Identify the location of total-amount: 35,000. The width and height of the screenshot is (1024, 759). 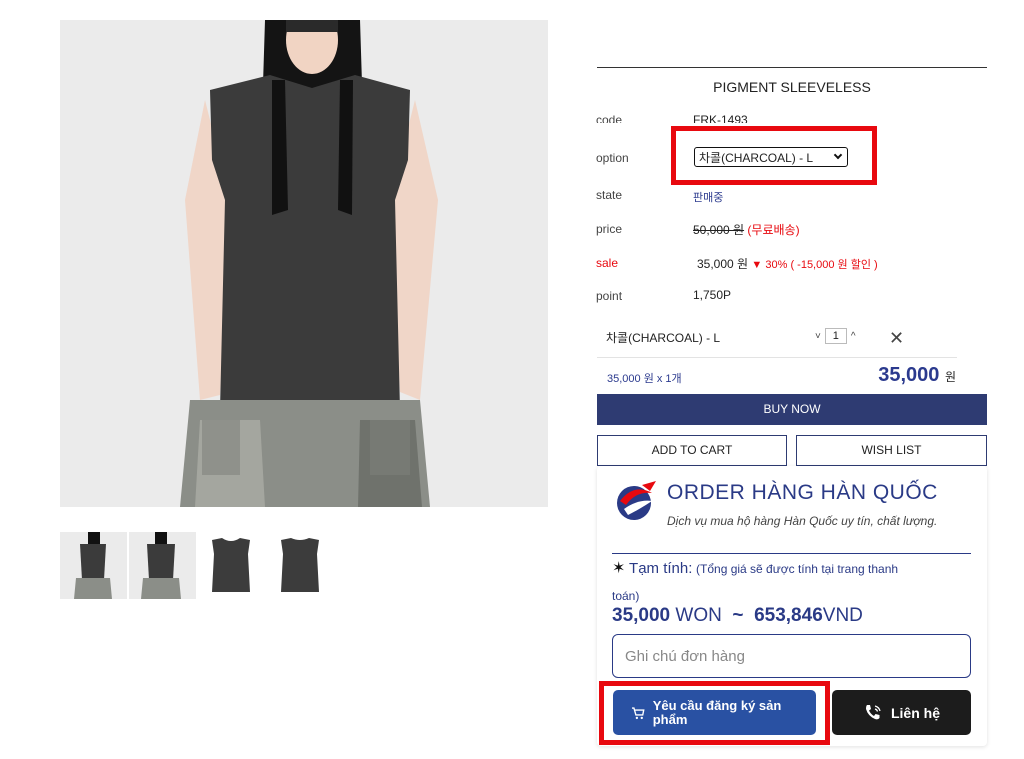
(909, 375).